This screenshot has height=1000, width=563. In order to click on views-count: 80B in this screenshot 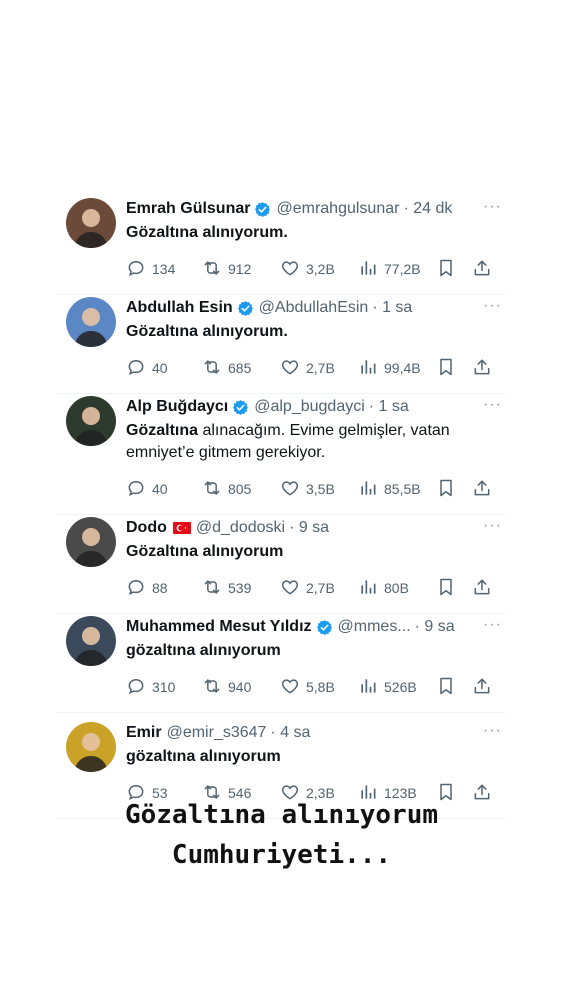, I will do `click(396, 588)`.